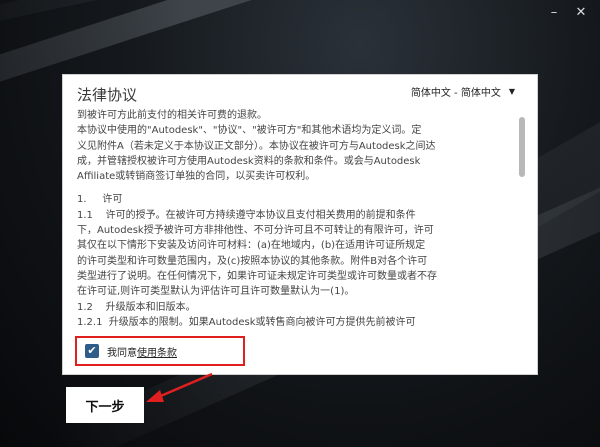 Image resolution: width=600 pixels, height=447 pixels. What do you see at coordinates (522, 223) in the screenshot?
I see `license-scrollbar` at bounding box center [522, 223].